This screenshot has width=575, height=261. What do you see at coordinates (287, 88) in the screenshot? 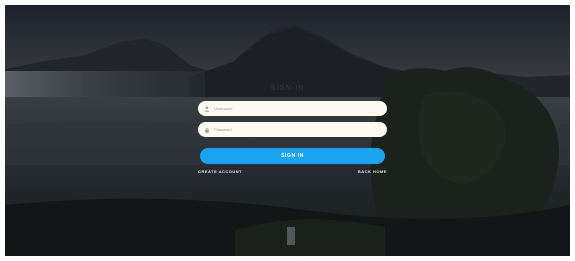
I see `sign-in-title: SIGN-IN` at bounding box center [287, 88].